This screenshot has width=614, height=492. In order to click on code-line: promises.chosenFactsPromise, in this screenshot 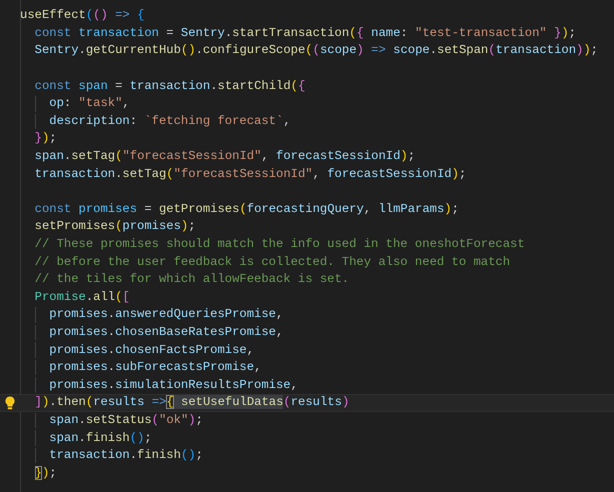, I will do `click(151, 350)`.